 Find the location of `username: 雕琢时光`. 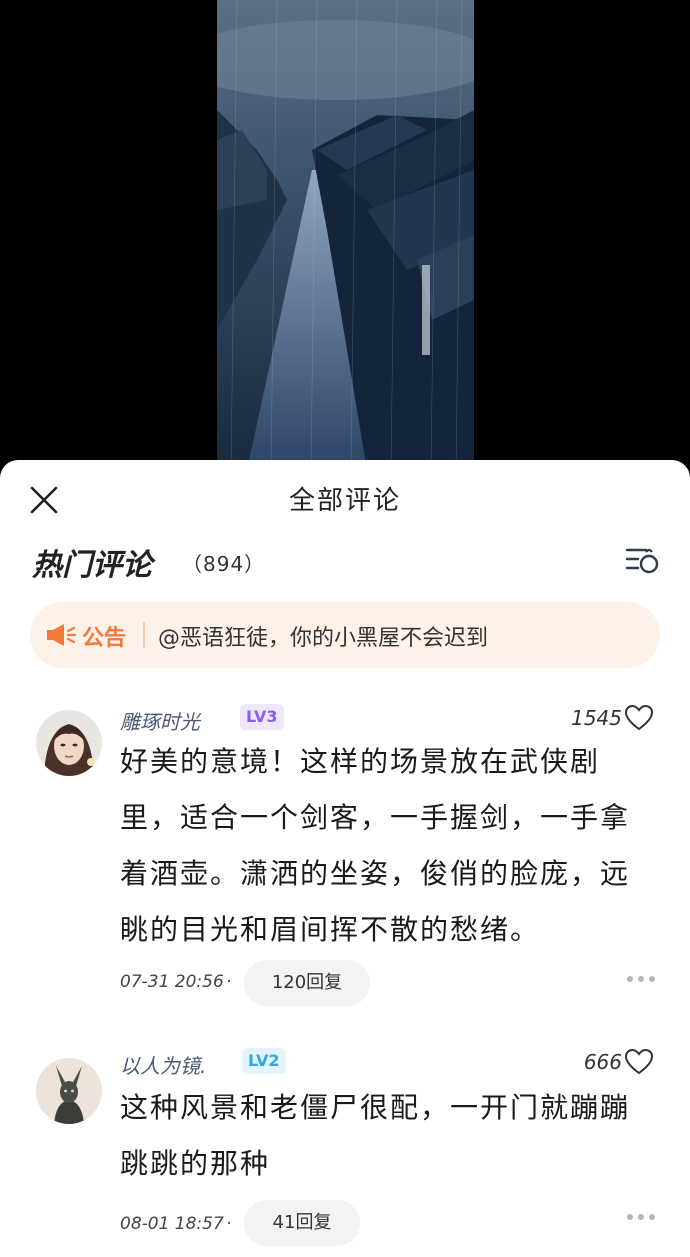

username: 雕琢时光 is located at coordinates (160, 720).